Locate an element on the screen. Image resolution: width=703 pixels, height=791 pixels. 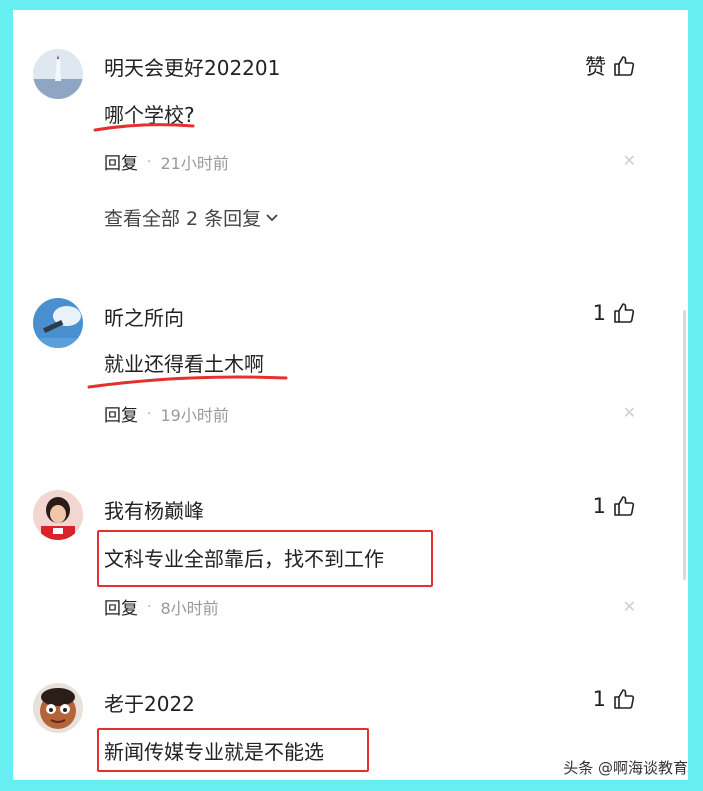
view-all-label: 查看全部 2 条回复 is located at coordinates (183, 219).